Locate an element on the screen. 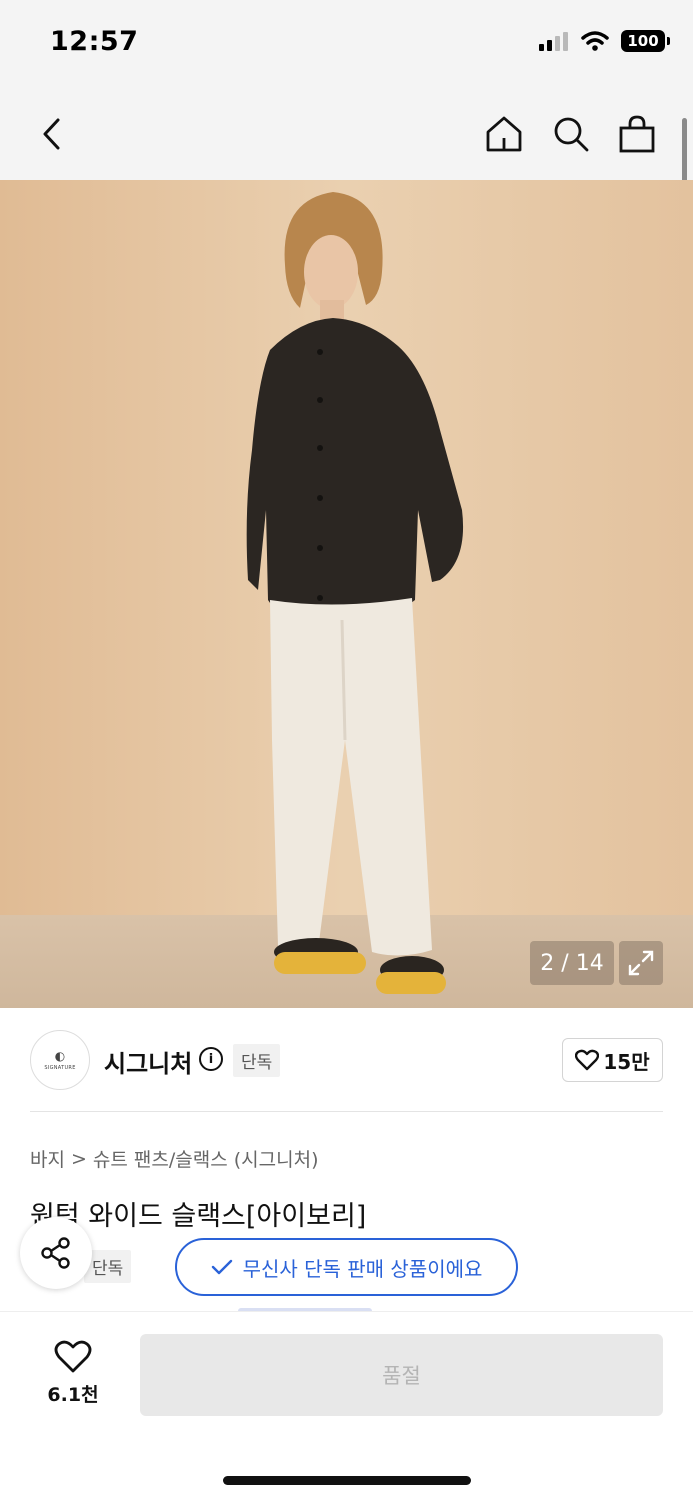 This screenshot has width=693, height=1500. brand-like-button: 15만 is located at coordinates (612, 1060).